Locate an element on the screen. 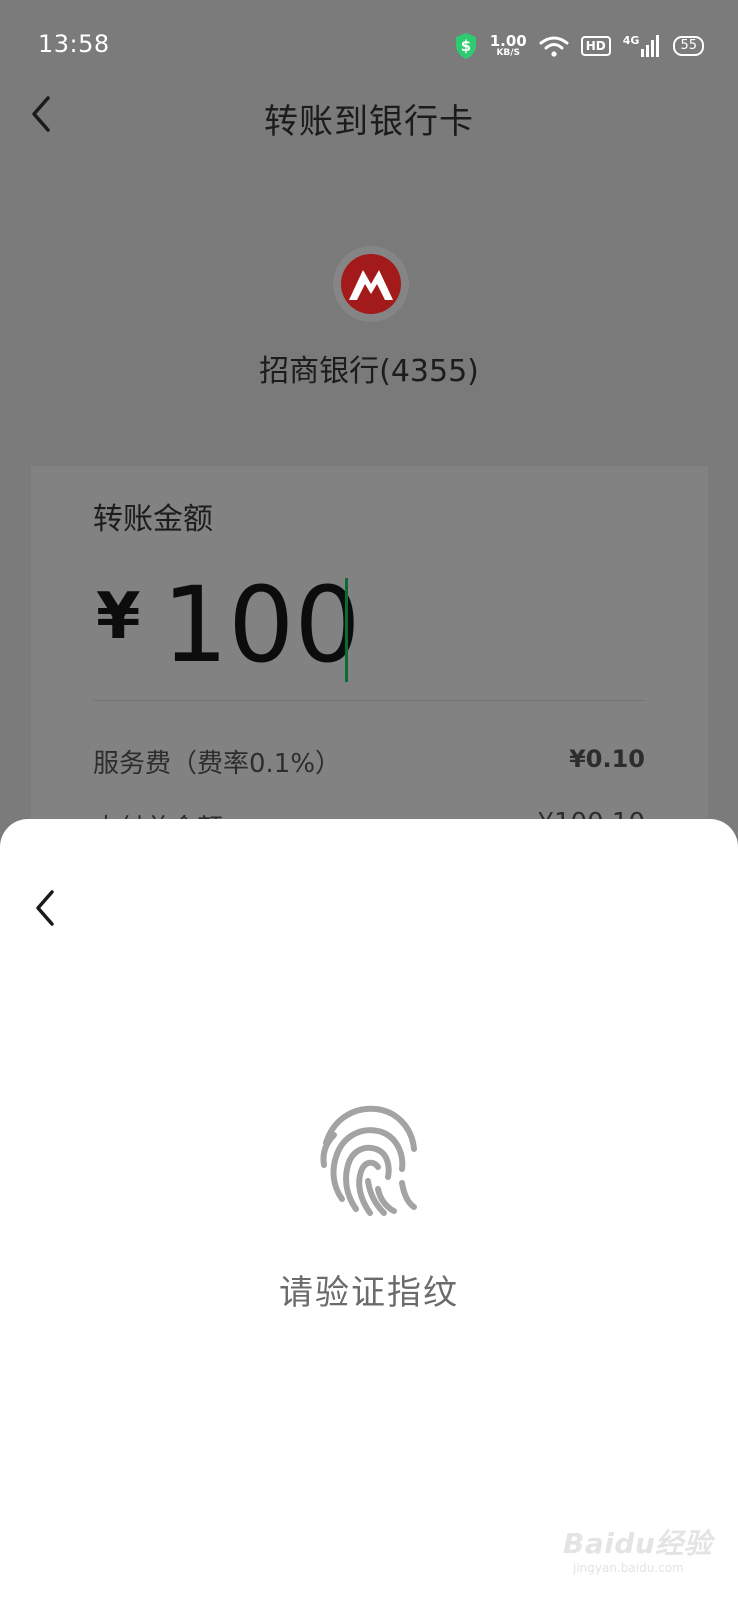  currency-symbol: ¥ is located at coordinates (118, 617).